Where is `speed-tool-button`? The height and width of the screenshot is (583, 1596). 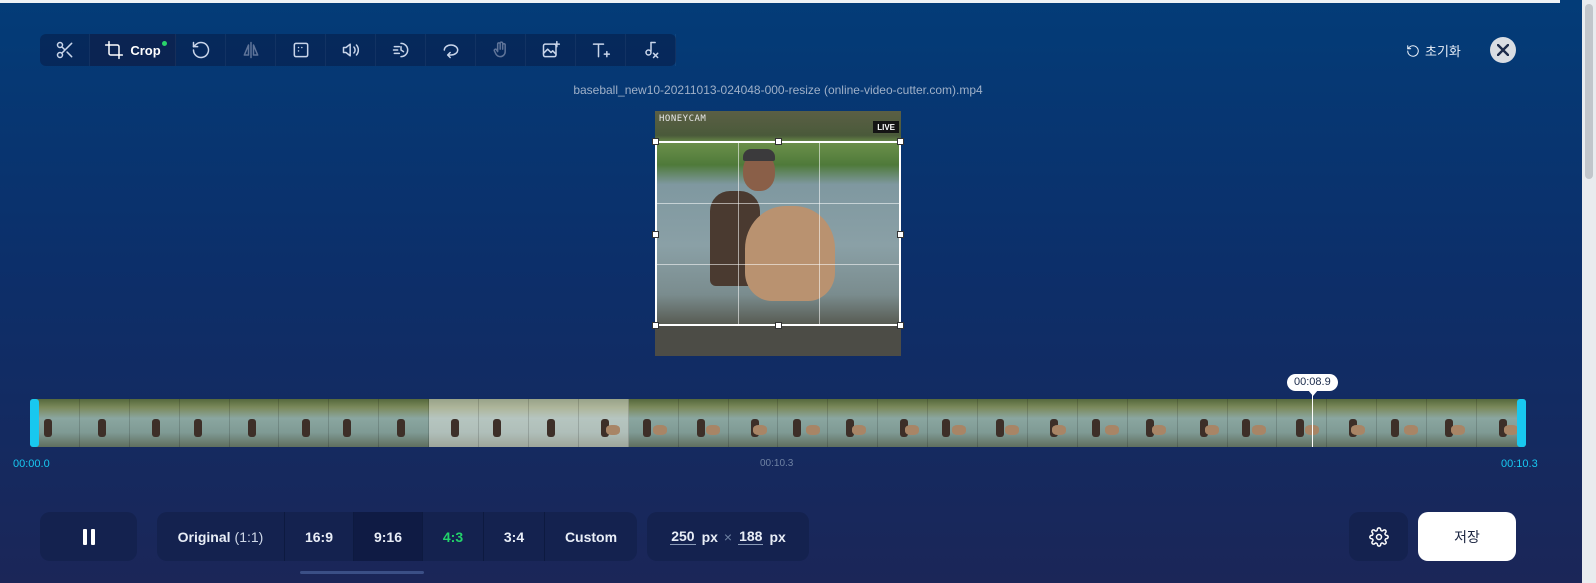 speed-tool-button is located at coordinates (401, 50).